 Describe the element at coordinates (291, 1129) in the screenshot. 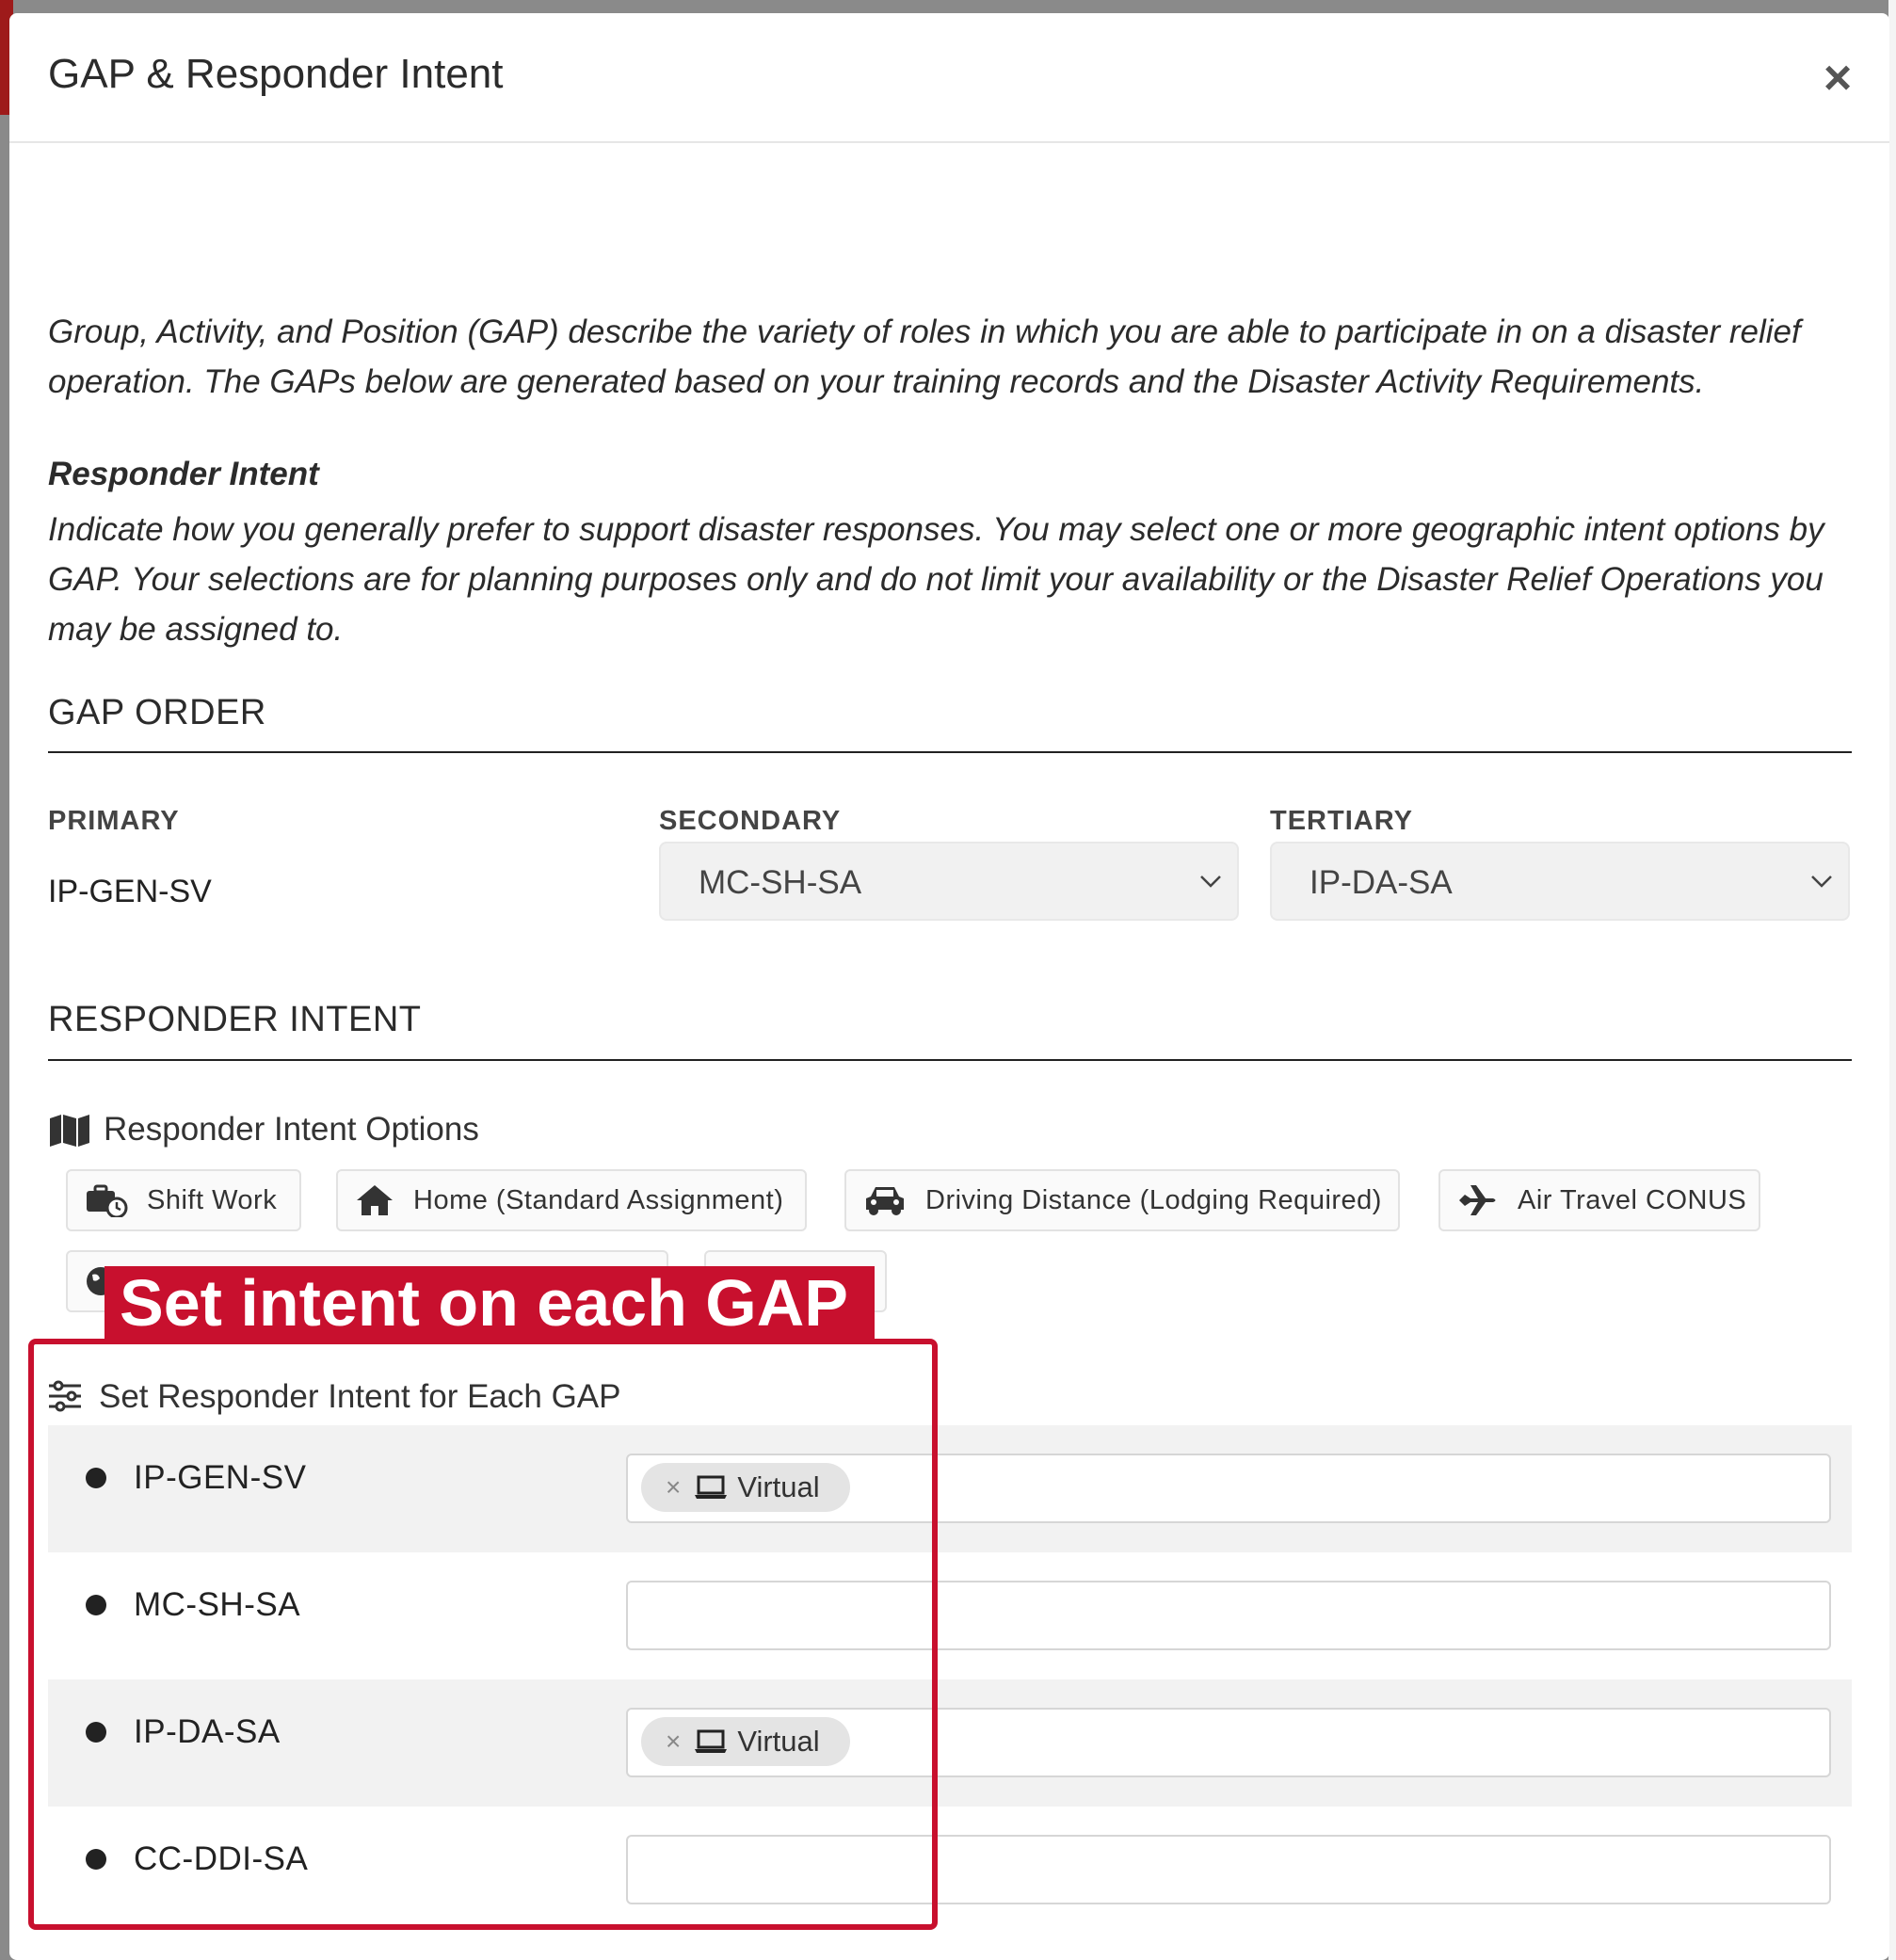

I see `intent-options-label: Responder Intent Options` at that location.